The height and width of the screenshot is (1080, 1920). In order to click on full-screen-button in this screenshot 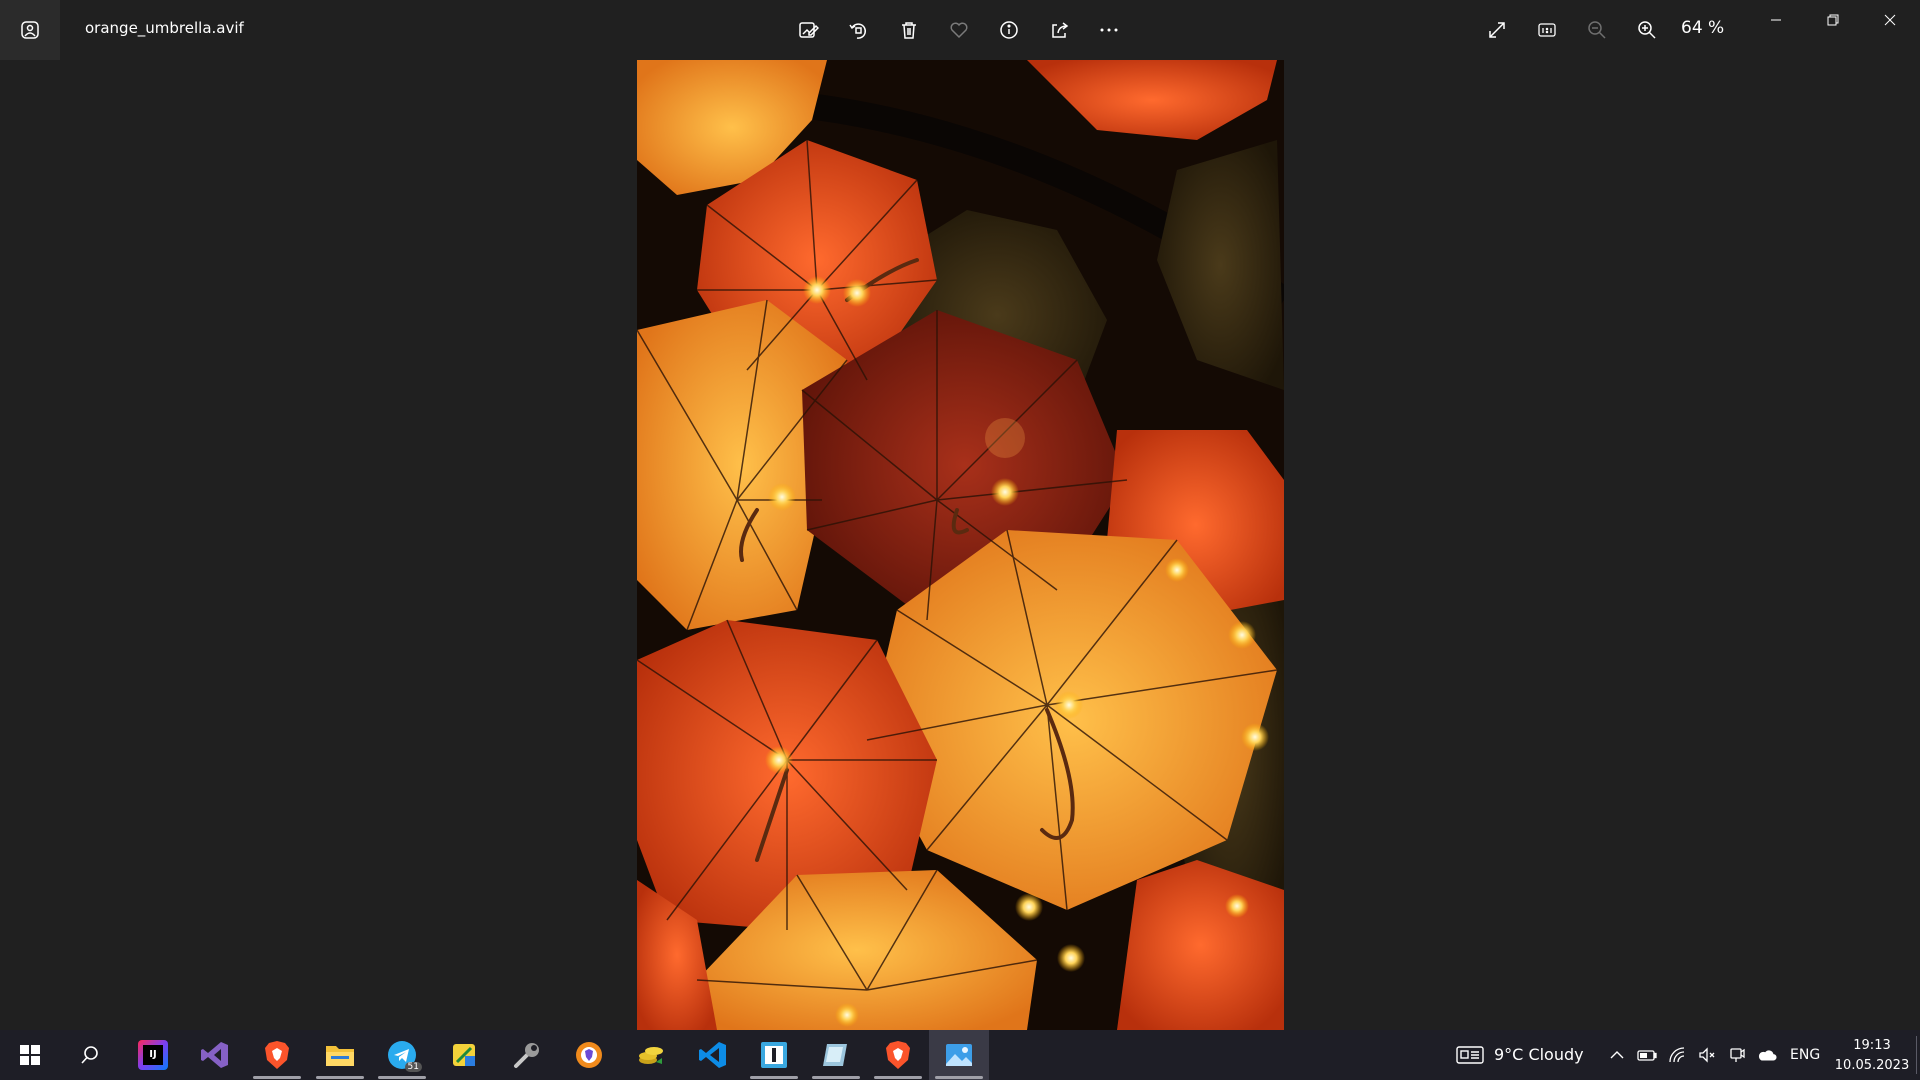, I will do `click(1497, 30)`.